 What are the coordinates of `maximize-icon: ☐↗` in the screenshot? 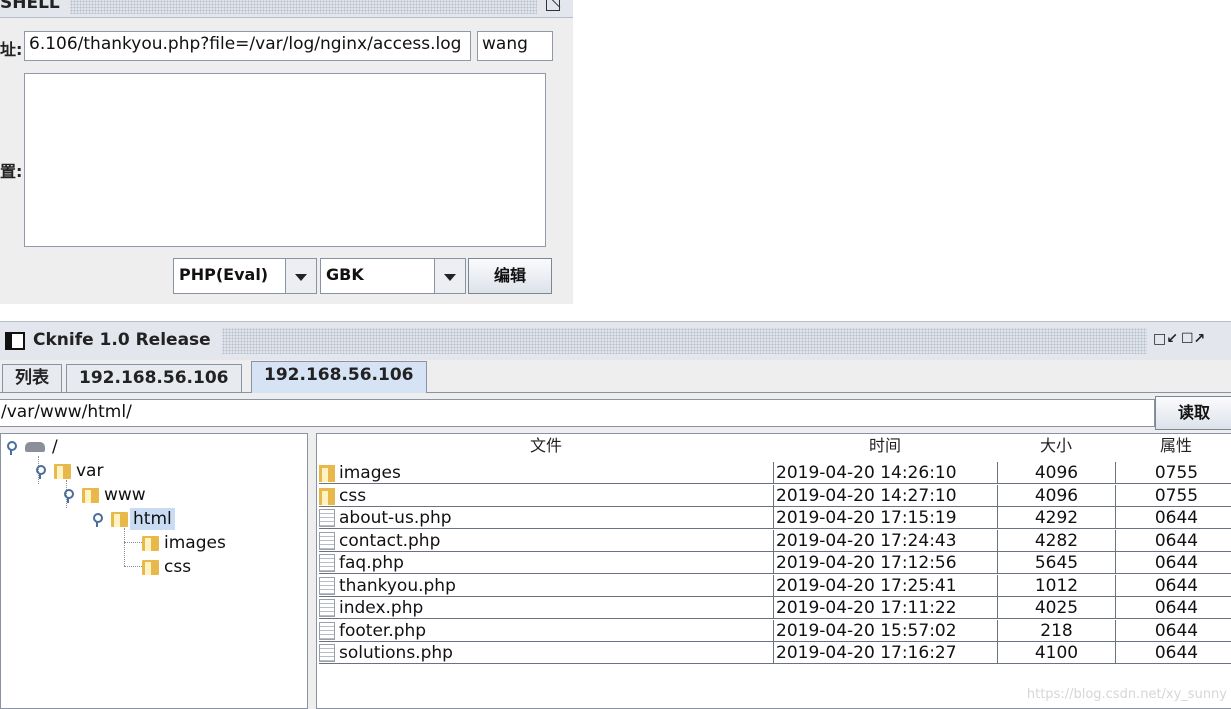 It's located at (1193, 339).